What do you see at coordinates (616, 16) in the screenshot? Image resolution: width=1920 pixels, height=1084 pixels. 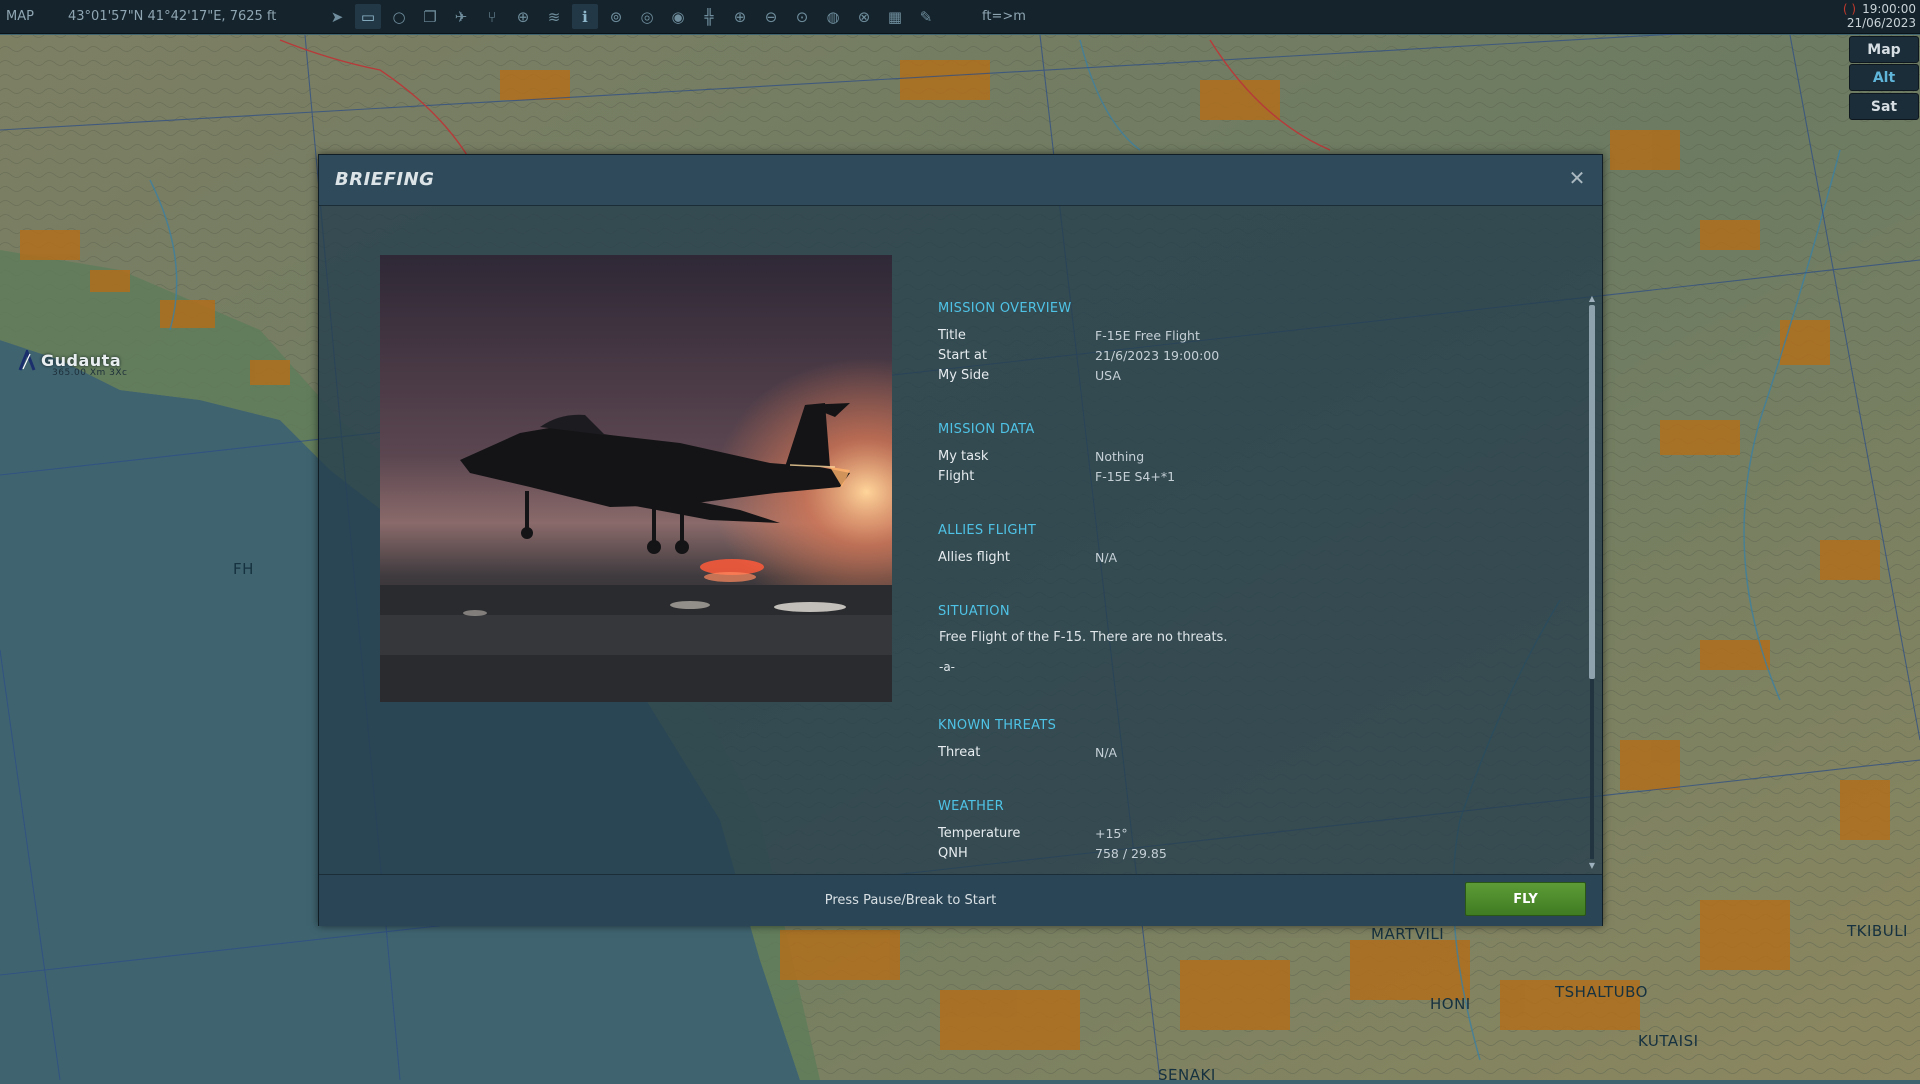 I see `group-icon: ⊚` at bounding box center [616, 16].